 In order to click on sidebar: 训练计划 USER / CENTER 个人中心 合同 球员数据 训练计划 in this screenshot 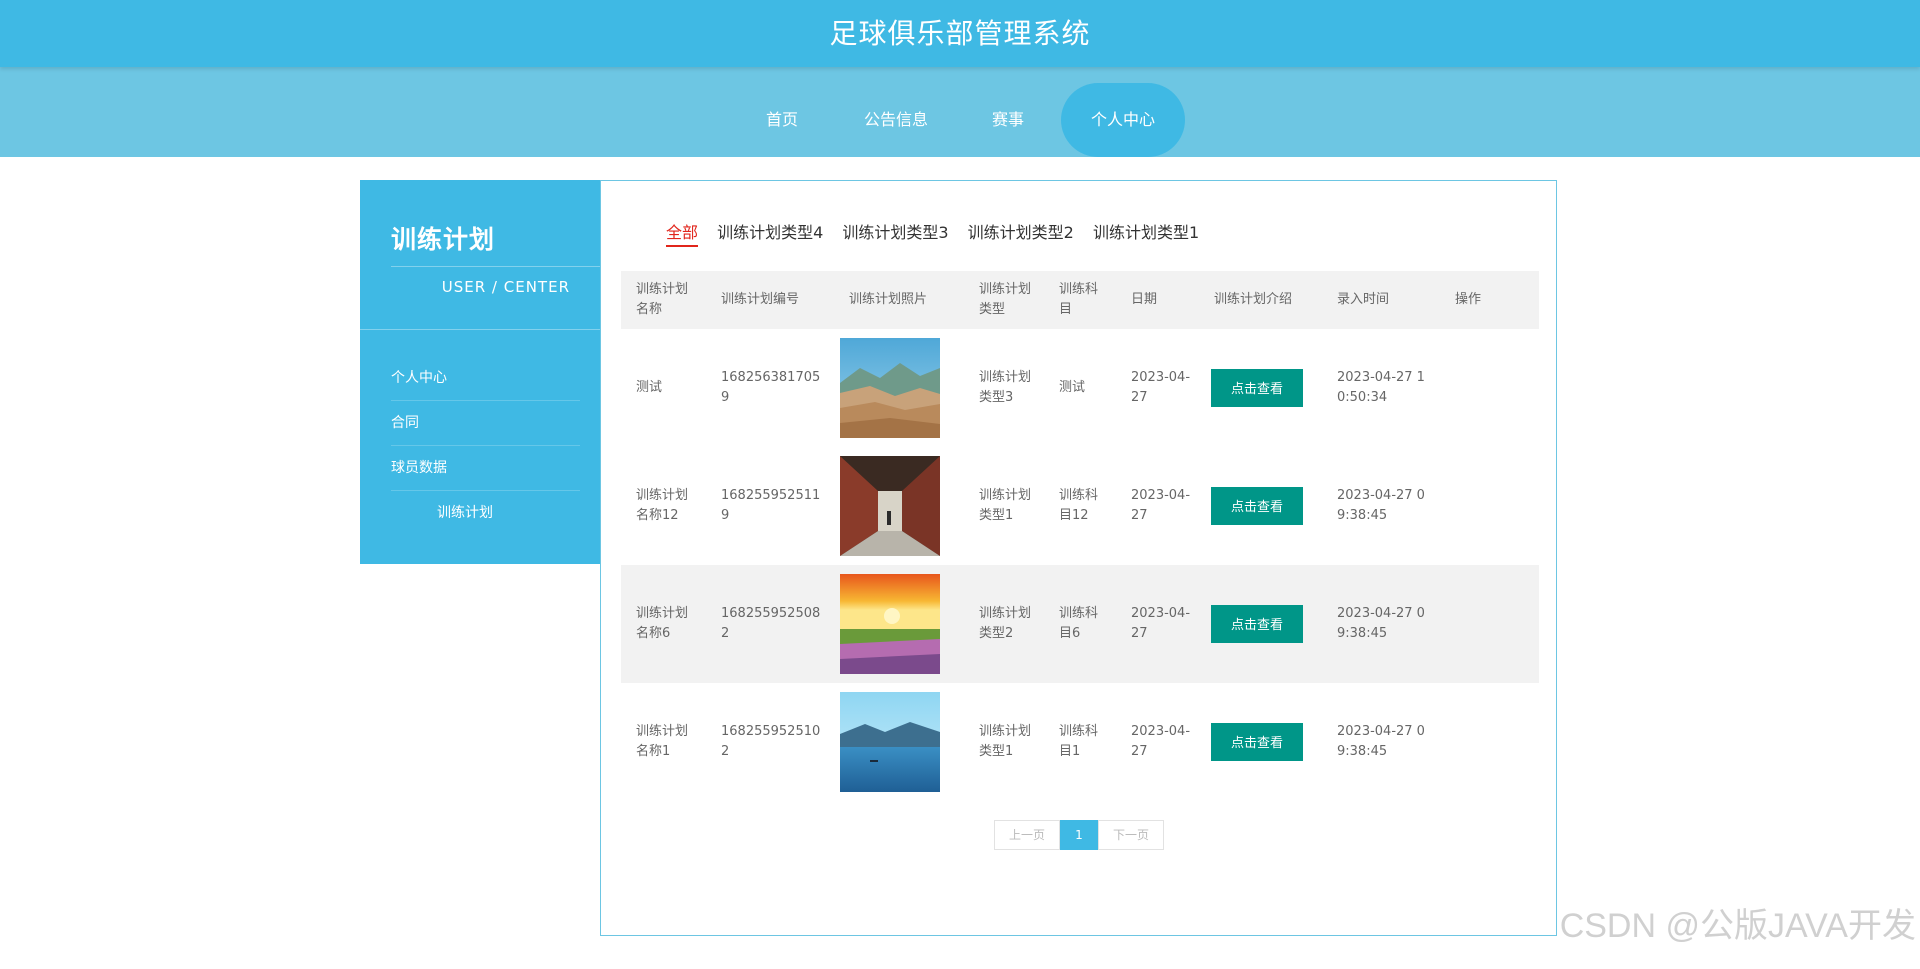, I will do `click(480, 372)`.